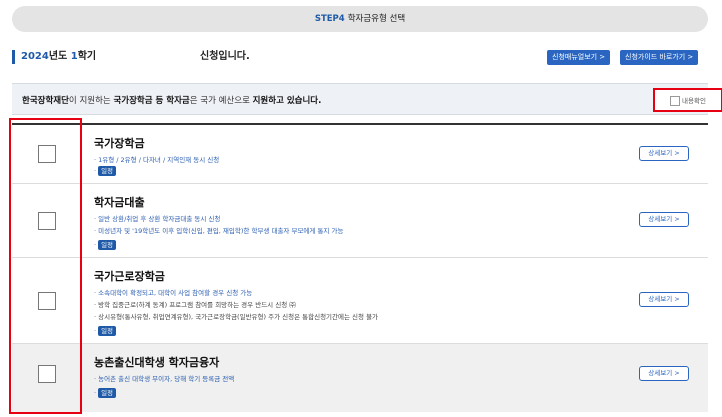 The width and height of the screenshot is (722, 417). I want to click on notice-org: 한국장학재단, so click(45, 101).